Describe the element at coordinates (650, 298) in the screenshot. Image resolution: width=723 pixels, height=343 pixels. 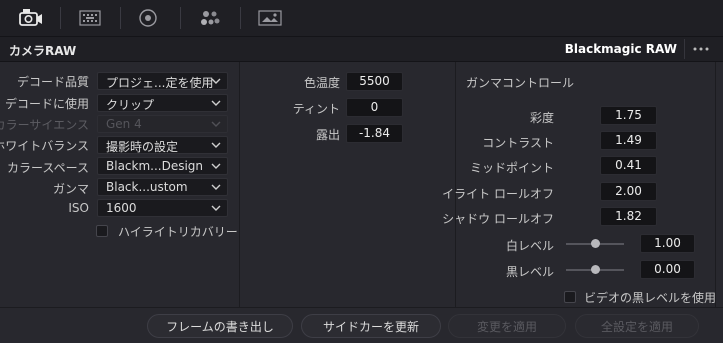
I see `video-black-level-label: ビデオの黒レベルを使用` at that location.